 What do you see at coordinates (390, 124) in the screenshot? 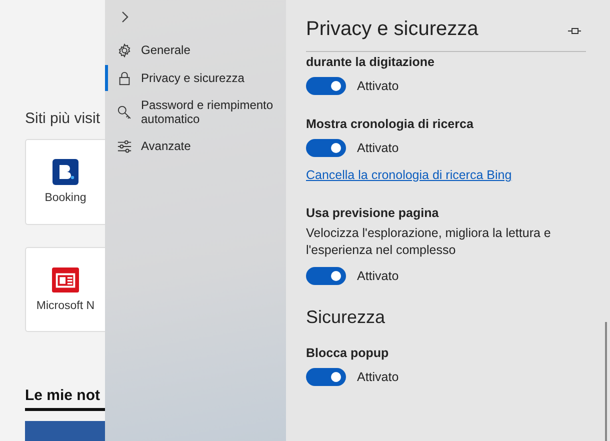
I see `setting-label: Mostra cronologia di ricerca` at bounding box center [390, 124].